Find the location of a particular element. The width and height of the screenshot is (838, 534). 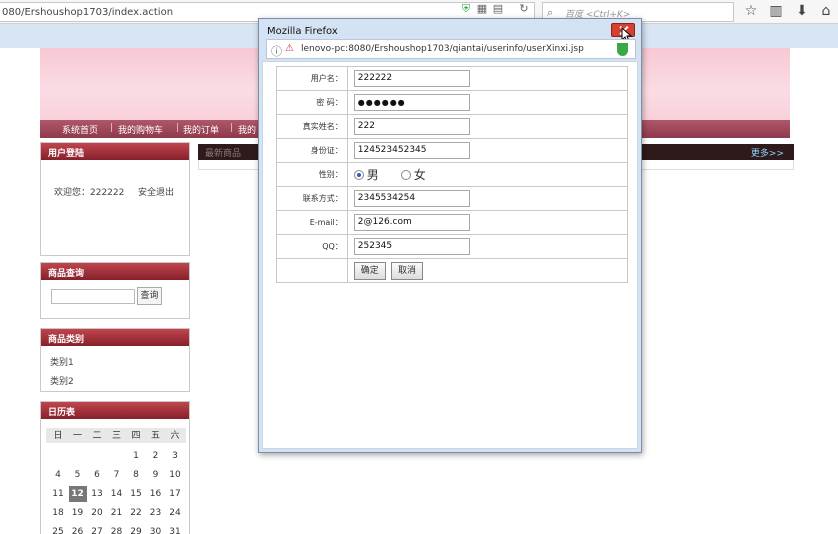

nav-cart: 我的购物车 is located at coordinates (140, 129).